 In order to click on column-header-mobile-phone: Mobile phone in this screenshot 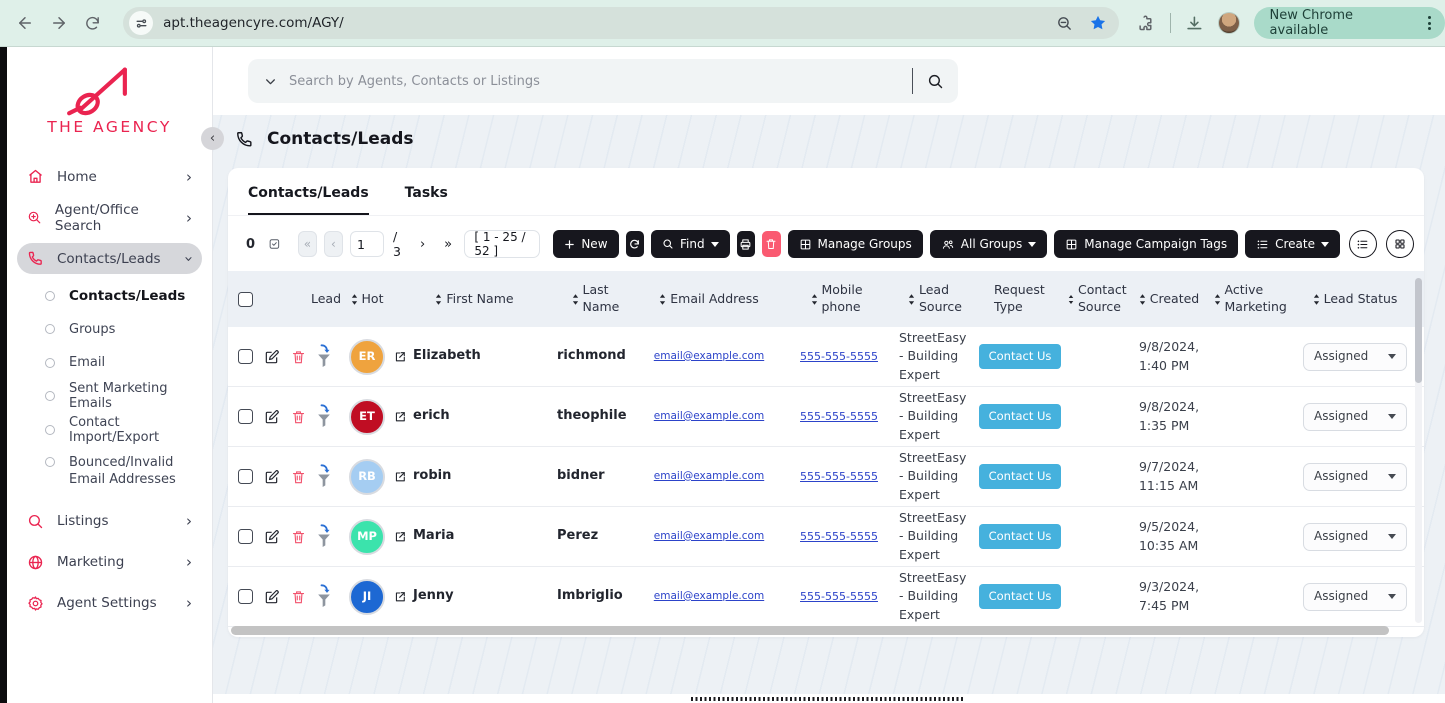, I will do `click(839, 299)`.